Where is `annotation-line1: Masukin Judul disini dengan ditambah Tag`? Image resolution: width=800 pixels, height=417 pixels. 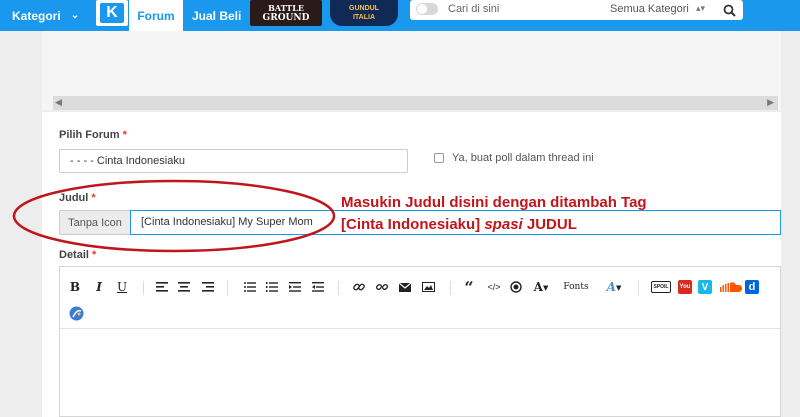
annotation-line1: Masukin Judul disini dengan ditambah Tag is located at coordinates (494, 202).